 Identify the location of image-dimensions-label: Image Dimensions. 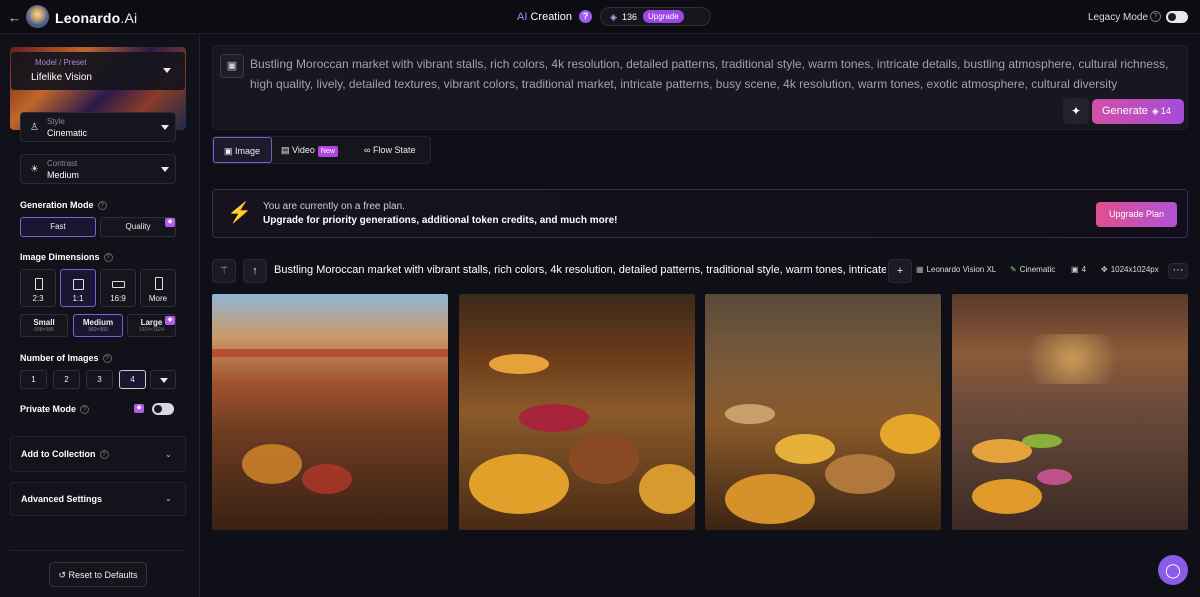
(60, 257).